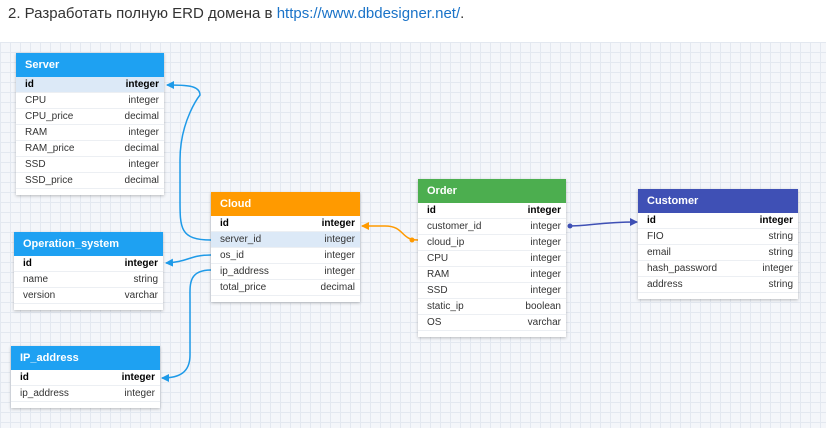 This screenshot has width=826, height=428. I want to click on table-row: os_id integer, so click(285, 256).